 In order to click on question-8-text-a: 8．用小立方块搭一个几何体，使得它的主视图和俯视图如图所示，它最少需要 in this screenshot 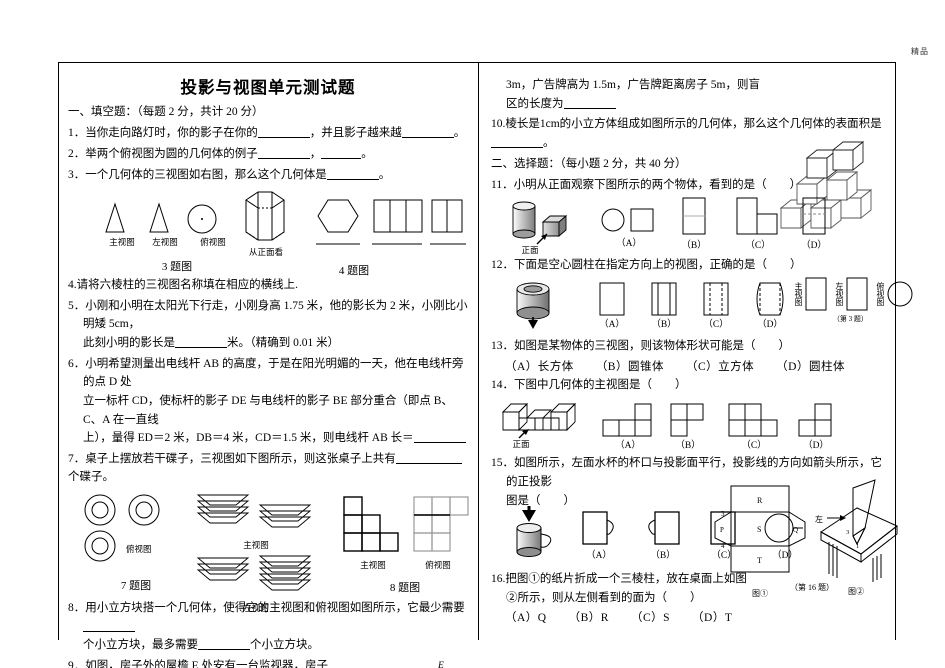, I will do `click(266, 608)`.